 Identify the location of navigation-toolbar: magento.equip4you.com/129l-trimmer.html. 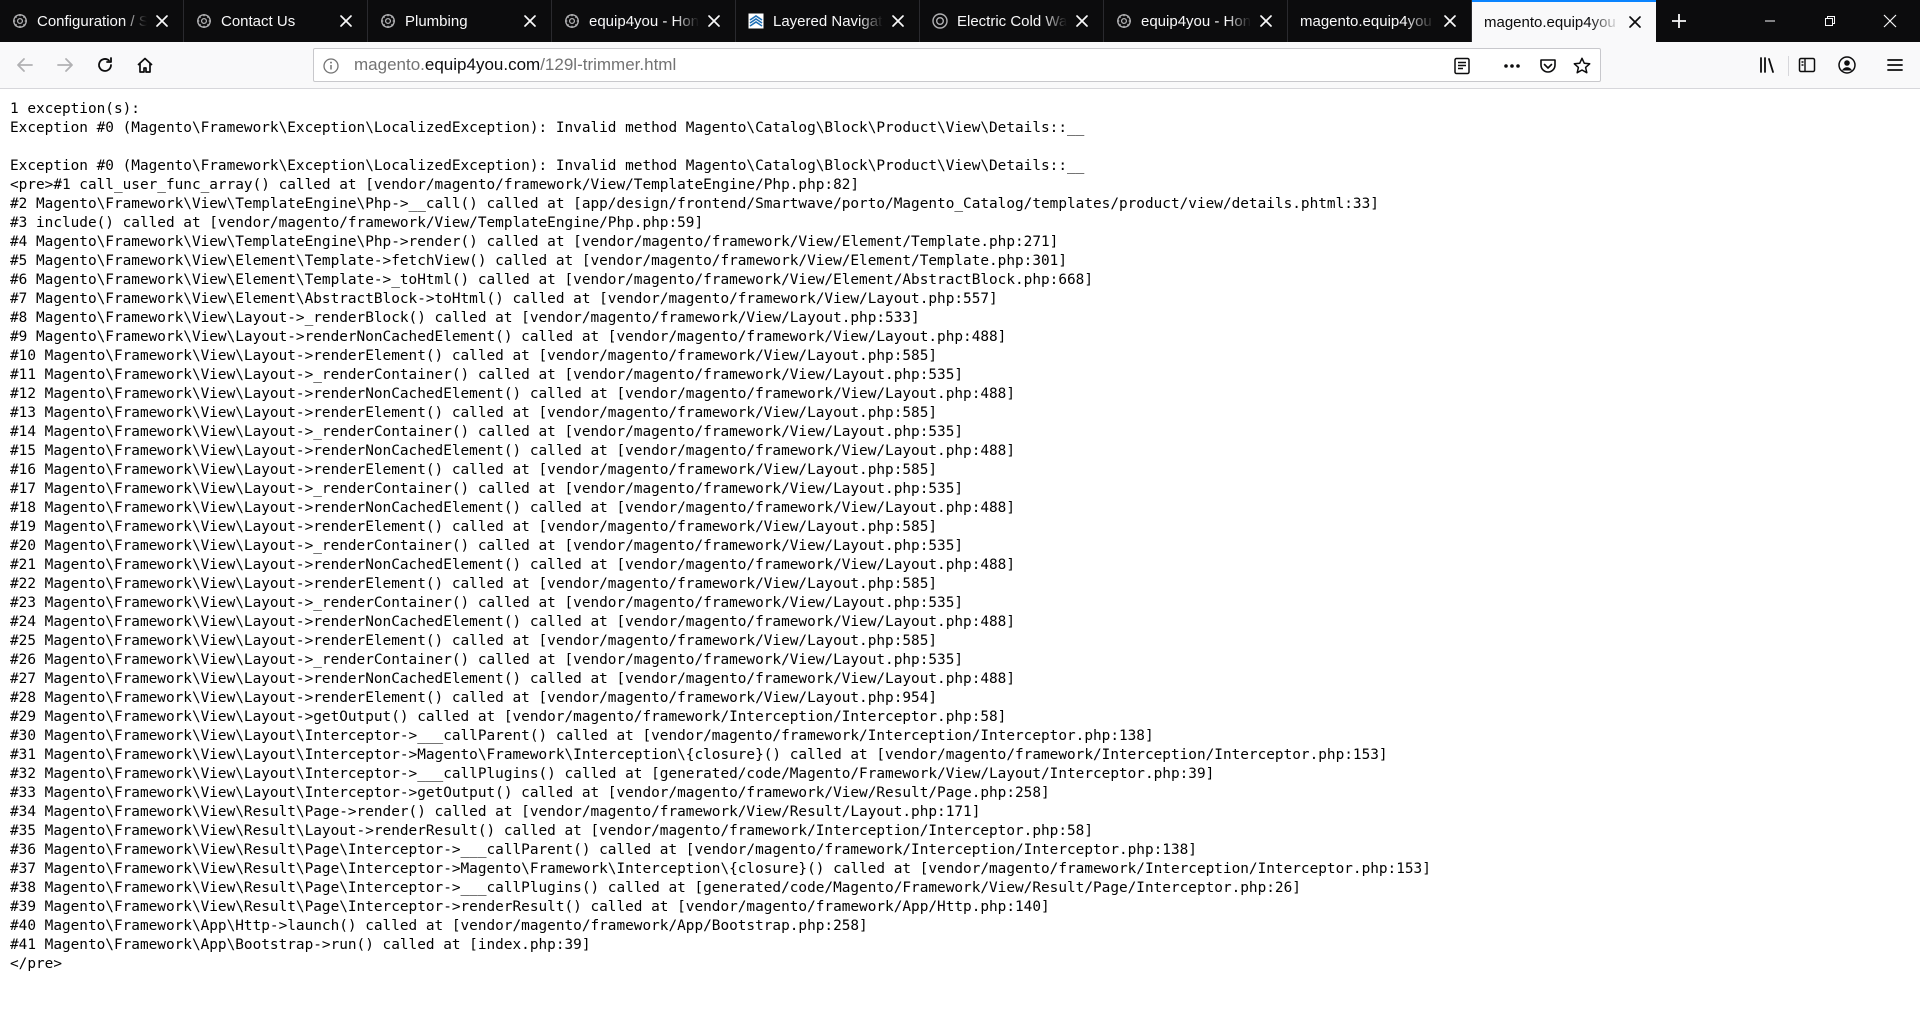
(960, 65).